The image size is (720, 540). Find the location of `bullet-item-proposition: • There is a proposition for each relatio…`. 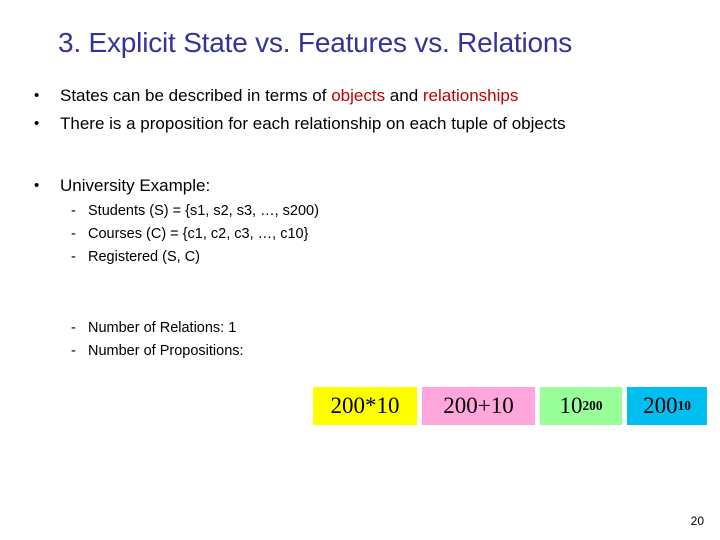

bullet-item-proposition: • There is a proposition for each relatio… is located at coordinates (360, 124).